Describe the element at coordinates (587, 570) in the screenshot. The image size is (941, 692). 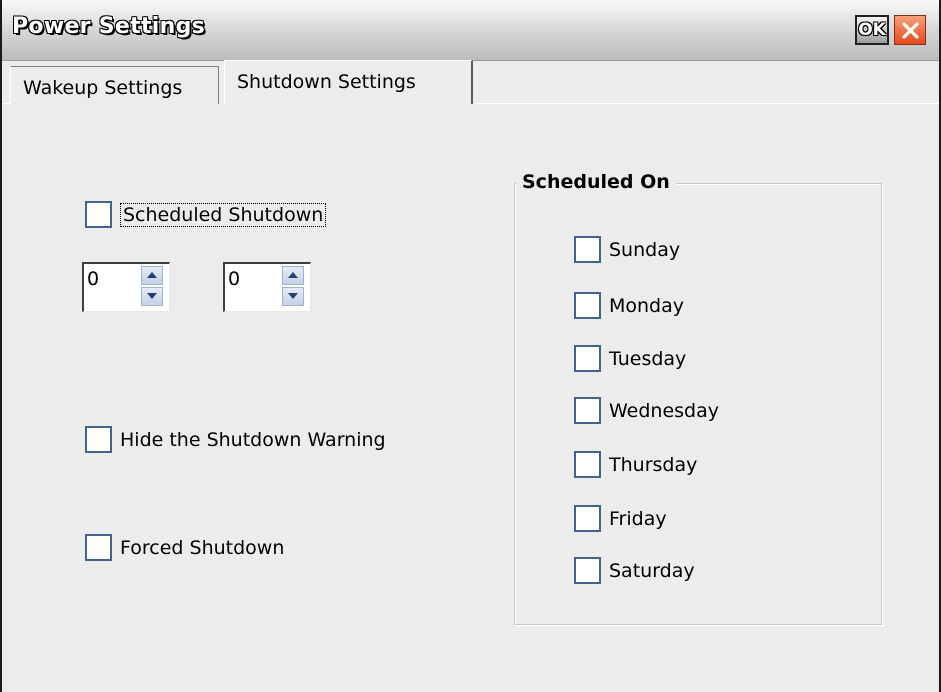
I see `saturday-checkbox` at that location.